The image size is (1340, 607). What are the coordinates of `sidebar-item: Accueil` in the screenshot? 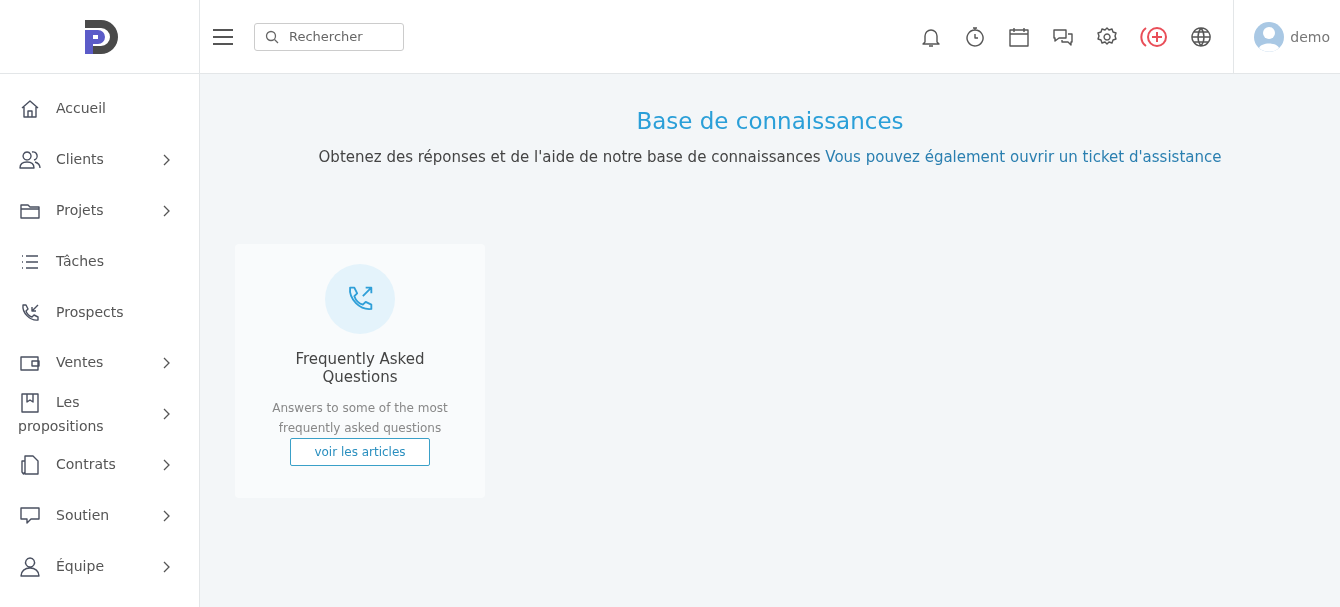 It's located at (99, 109).